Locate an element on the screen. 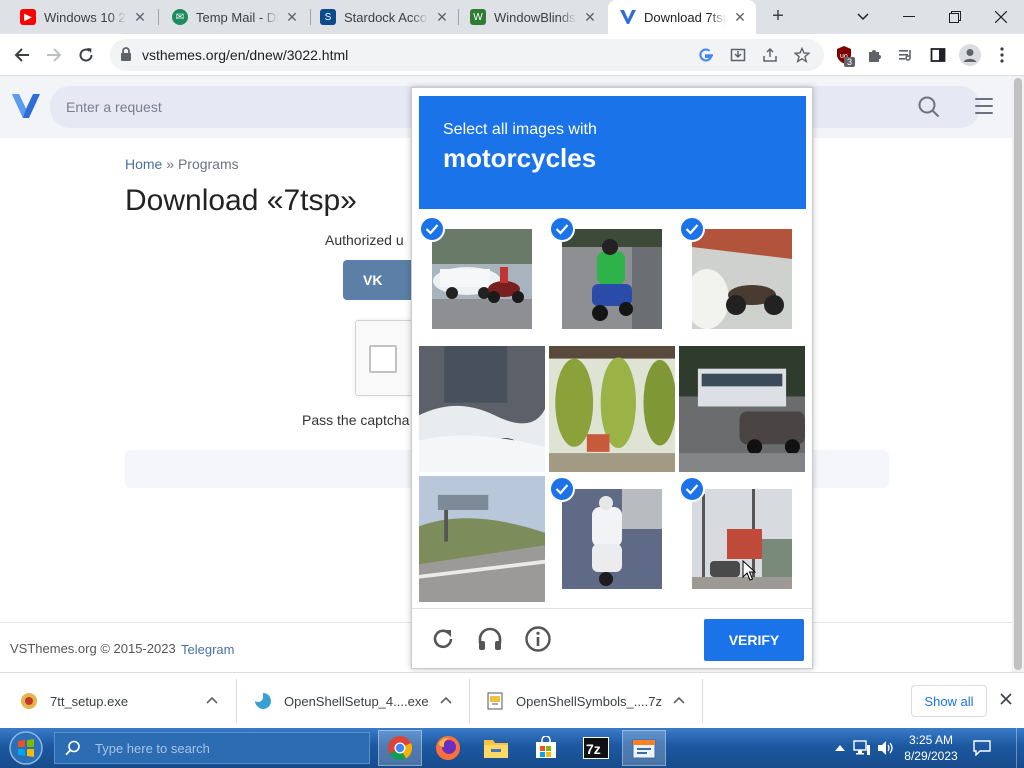  breadcrumb: Home » Programs is located at coordinates (182, 164).